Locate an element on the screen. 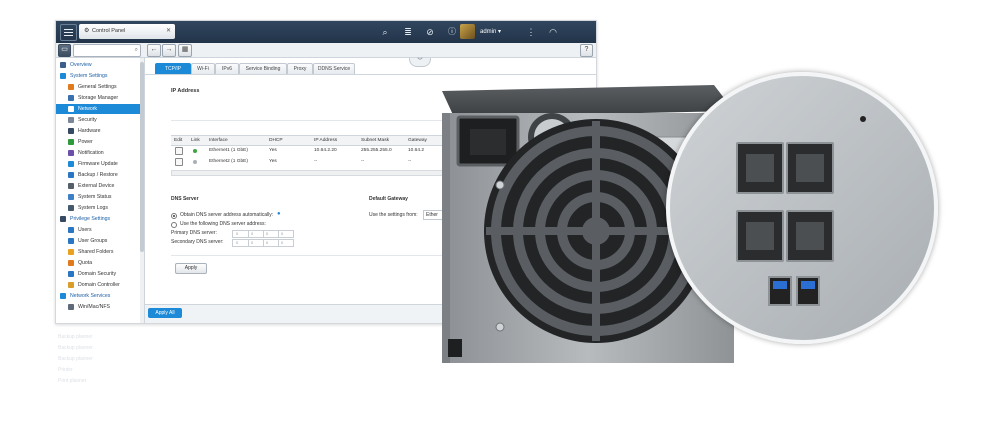 This screenshot has height=432, width=1000. sidebar-item: Security is located at coordinates (98, 120).